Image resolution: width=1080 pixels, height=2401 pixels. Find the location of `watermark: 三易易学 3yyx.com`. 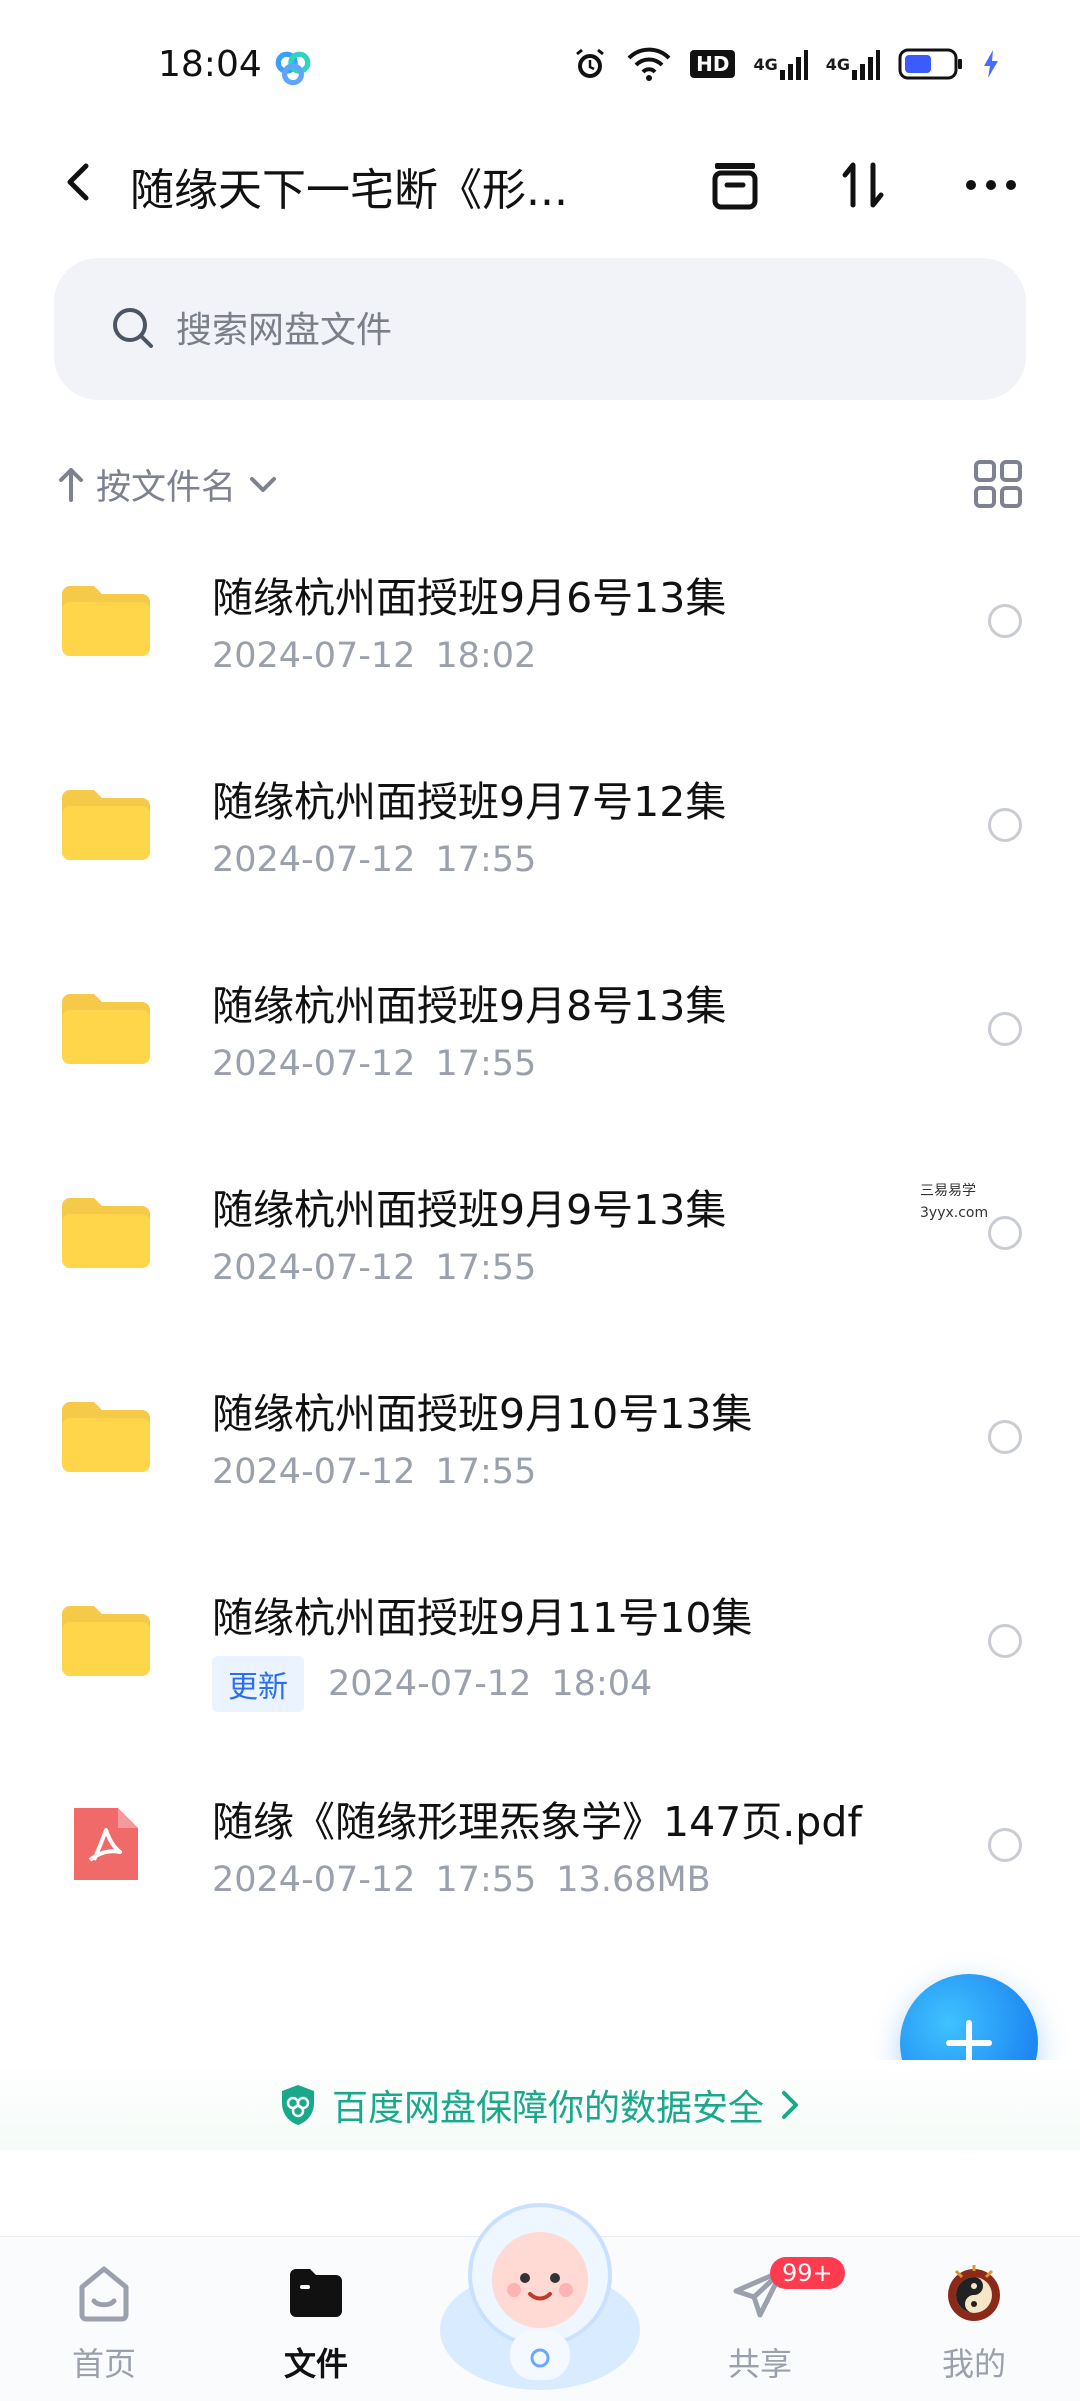

watermark: 三易易学 3yyx.com is located at coordinates (954, 1202).